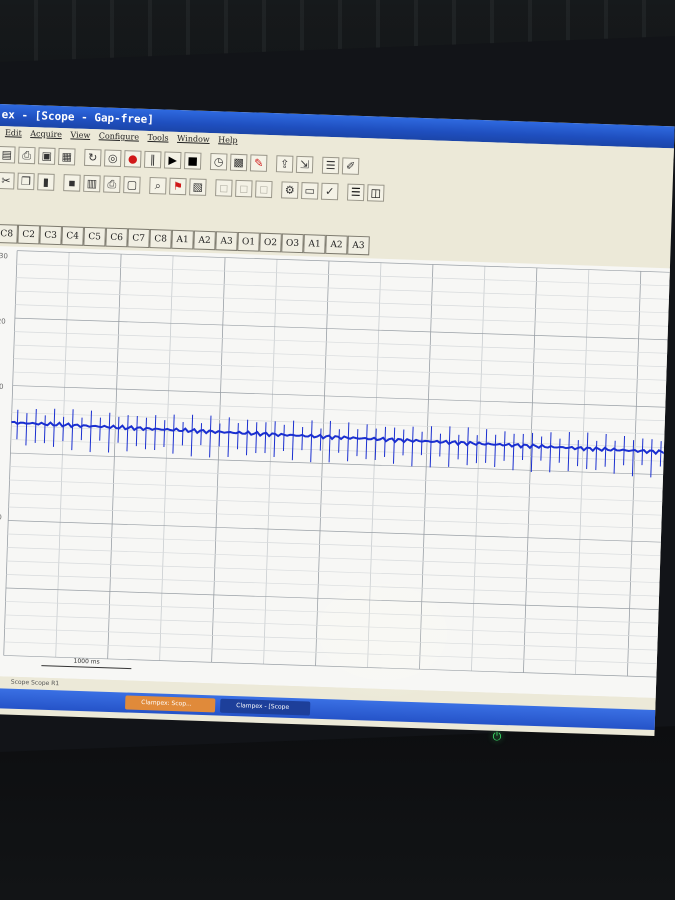  What do you see at coordinates (7, 180) in the screenshot?
I see `cut-icon: ✂` at bounding box center [7, 180].